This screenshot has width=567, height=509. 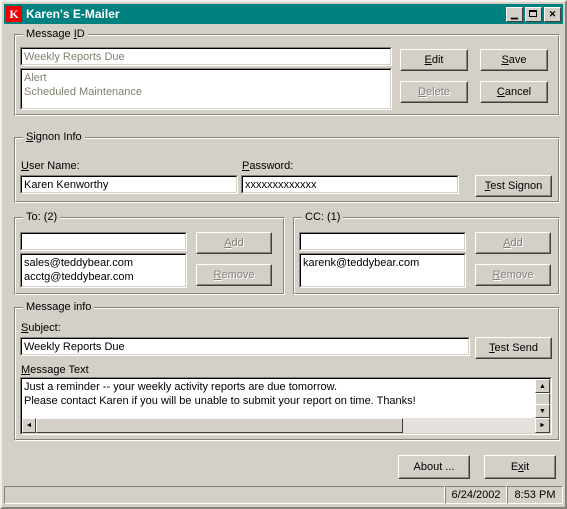 What do you see at coordinates (206, 92) in the screenshot?
I see `list-item: Scheduled Maintenance` at bounding box center [206, 92].